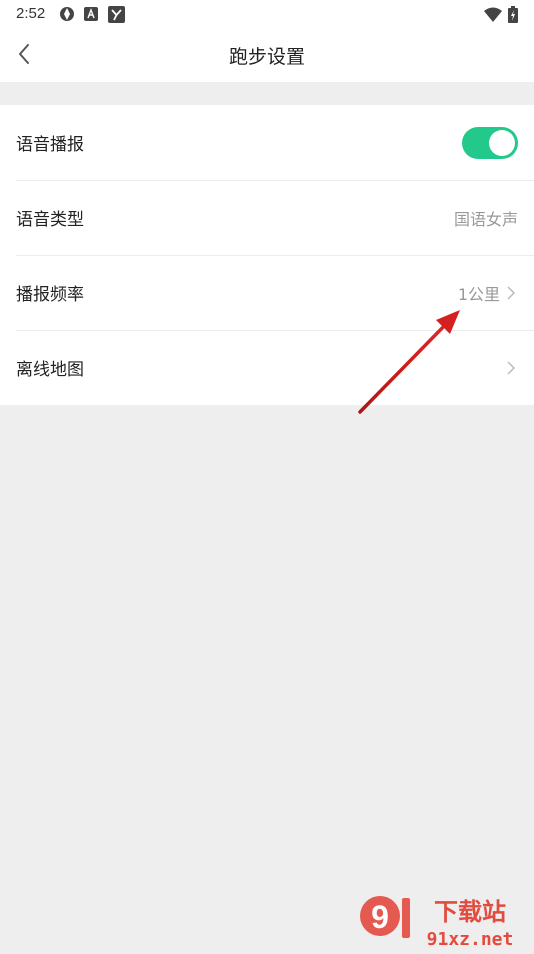 The image size is (534, 954). Describe the element at coordinates (267, 142) in the screenshot. I see `voice-broadcast-row: 语音播报` at that location.